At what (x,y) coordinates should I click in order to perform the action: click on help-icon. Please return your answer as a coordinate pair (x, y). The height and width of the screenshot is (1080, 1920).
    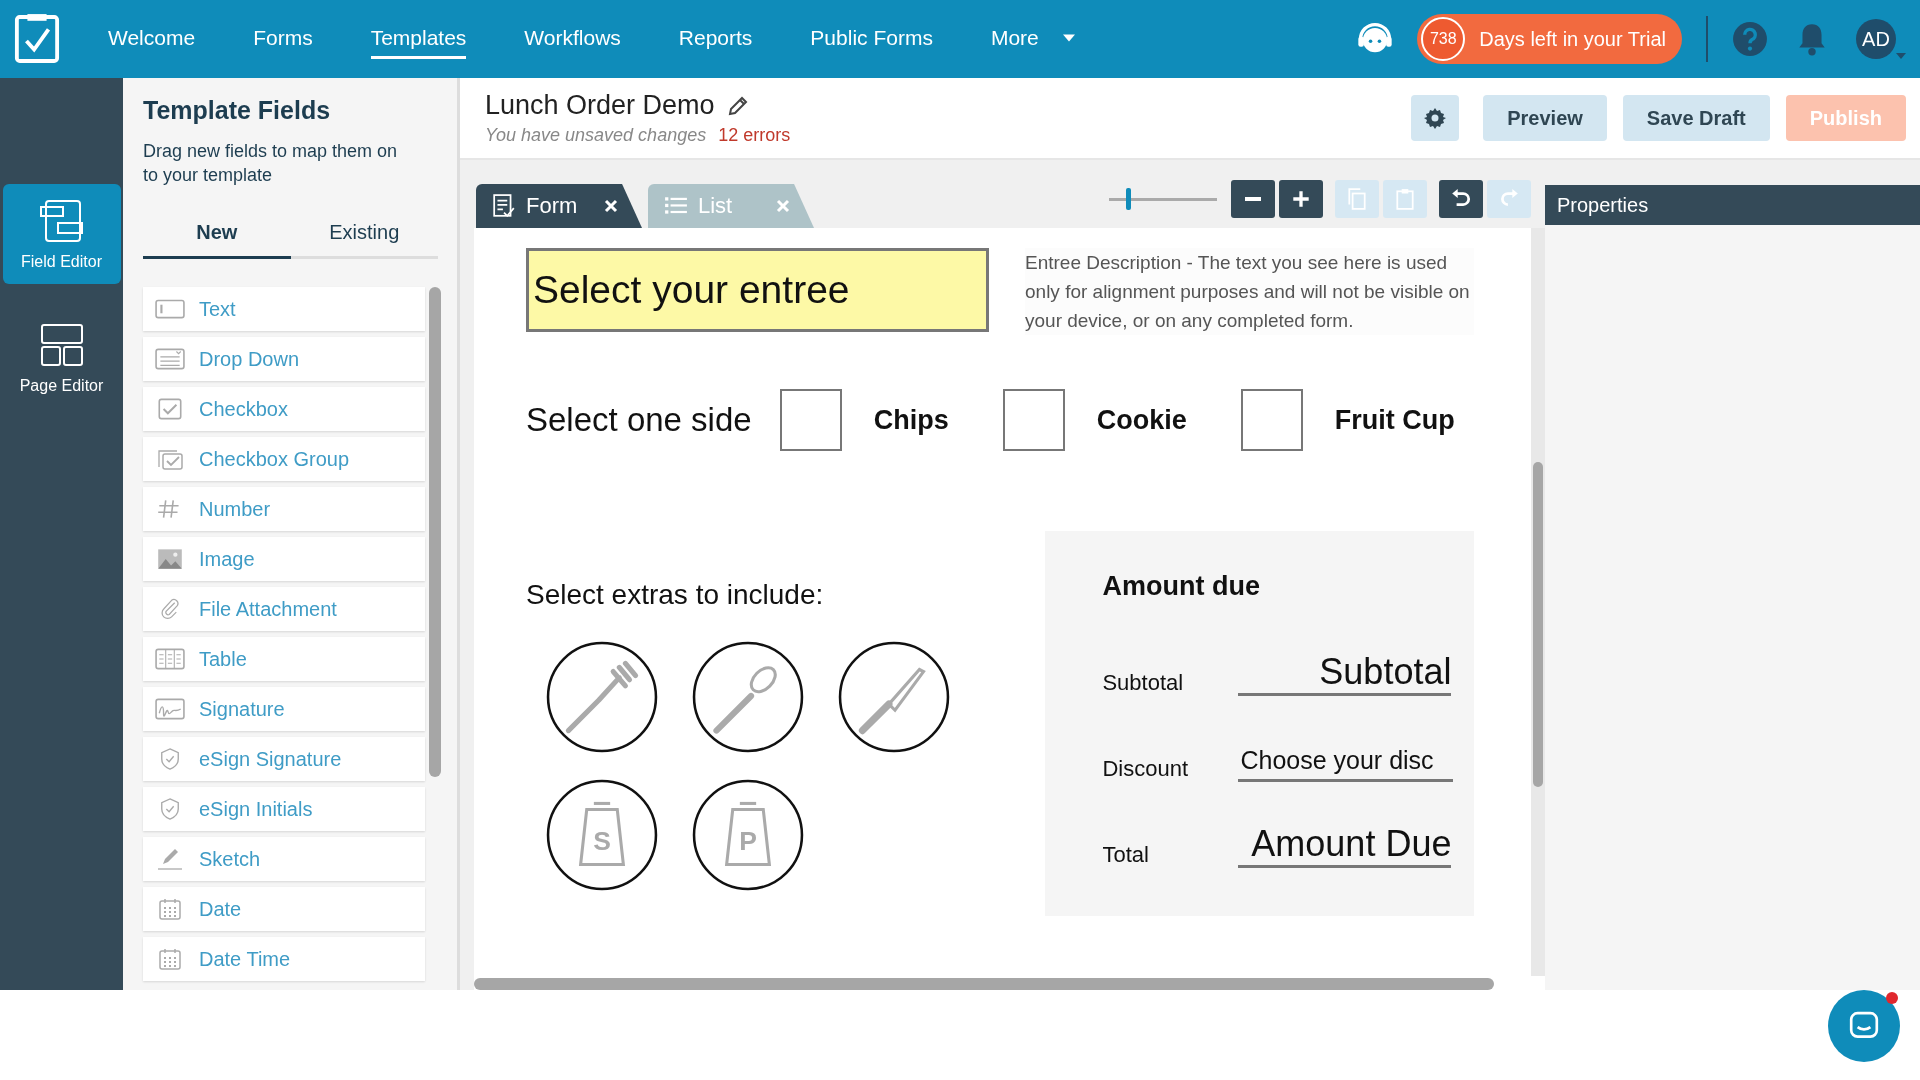
    Looking at the image, I should click on (1750, 39).